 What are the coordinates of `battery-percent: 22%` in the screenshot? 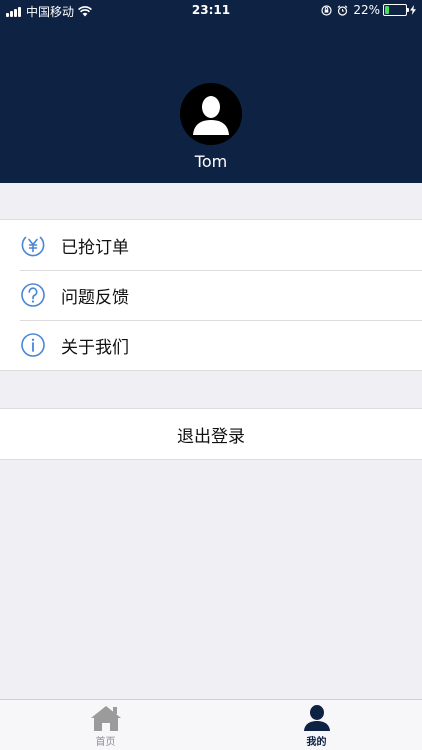 It's located at (366, 10).